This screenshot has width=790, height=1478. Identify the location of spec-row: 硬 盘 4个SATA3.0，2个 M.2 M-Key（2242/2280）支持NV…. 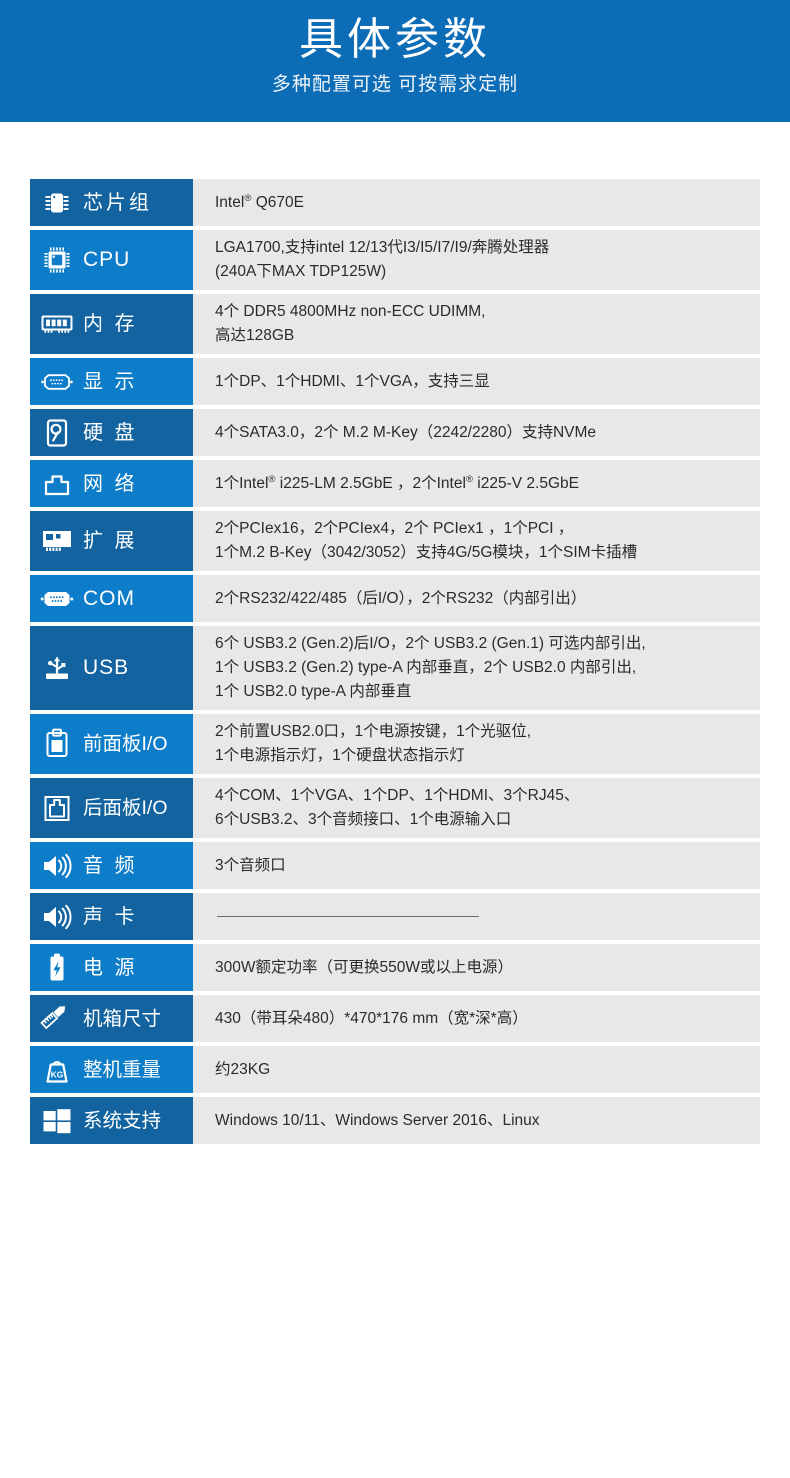
(395, 432).